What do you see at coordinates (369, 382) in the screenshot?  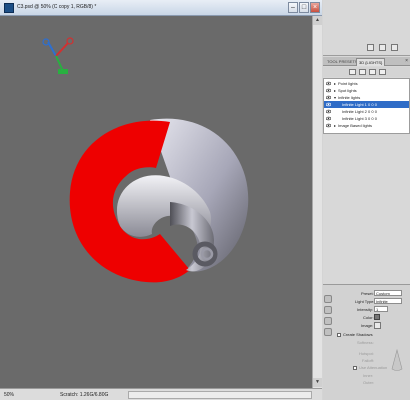 I see `outer-label: Outer:` at bounding box center [369, 382].